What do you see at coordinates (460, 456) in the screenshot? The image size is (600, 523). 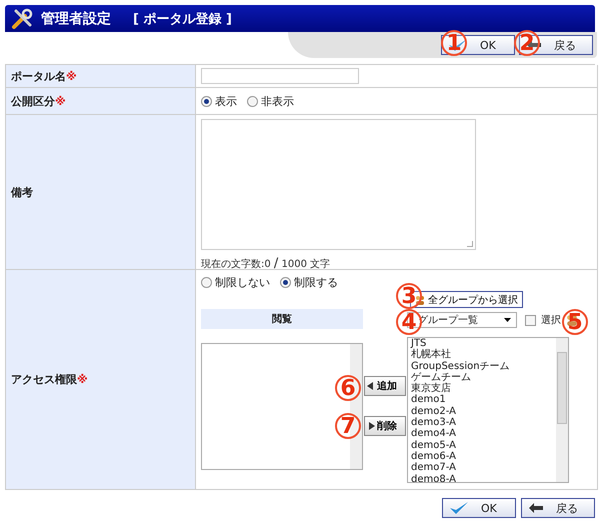 I see `group-list-item: demo6-A` at bounding box center [460, 456].